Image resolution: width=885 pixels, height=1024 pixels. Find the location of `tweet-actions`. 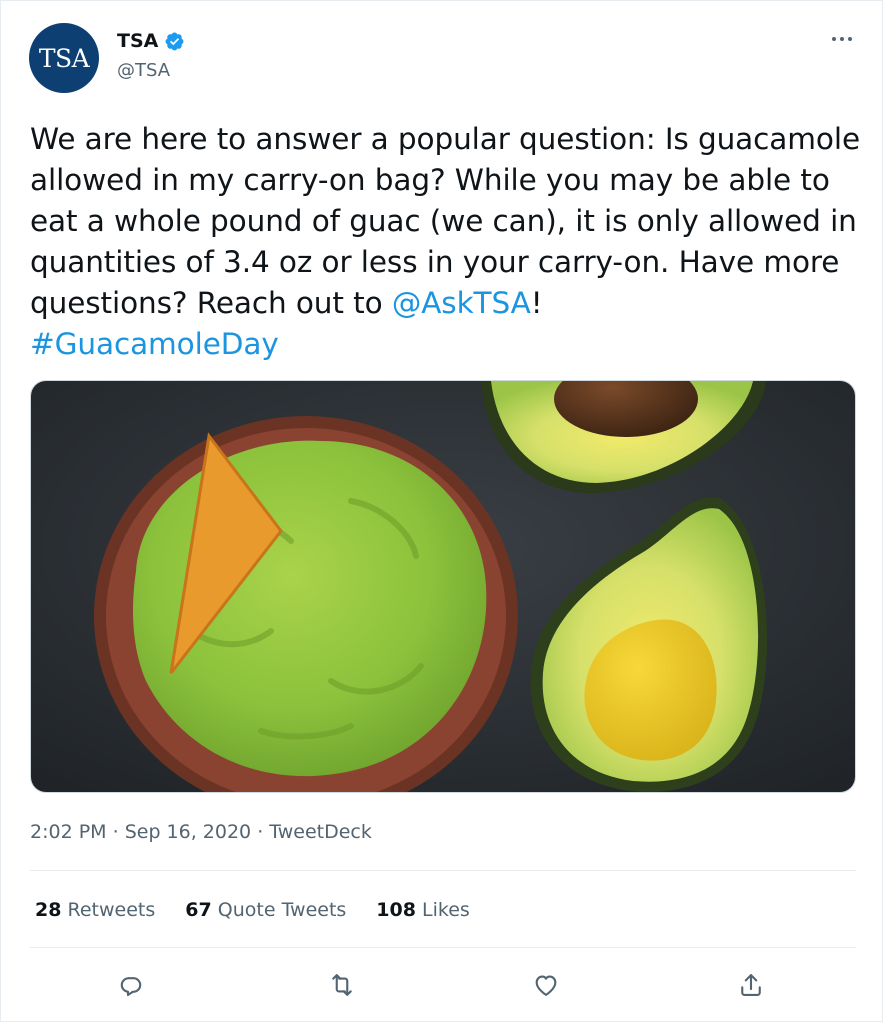

tweet-actions is located at coordinates (443, 985).